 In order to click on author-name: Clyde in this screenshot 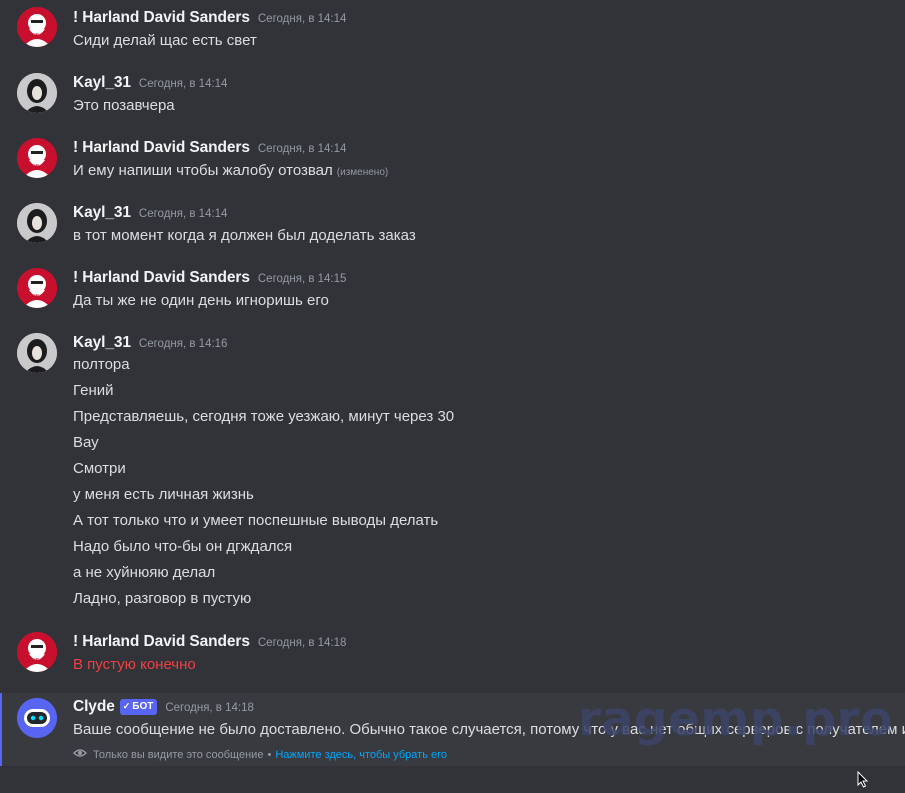, I will do `click(94, 707)`.